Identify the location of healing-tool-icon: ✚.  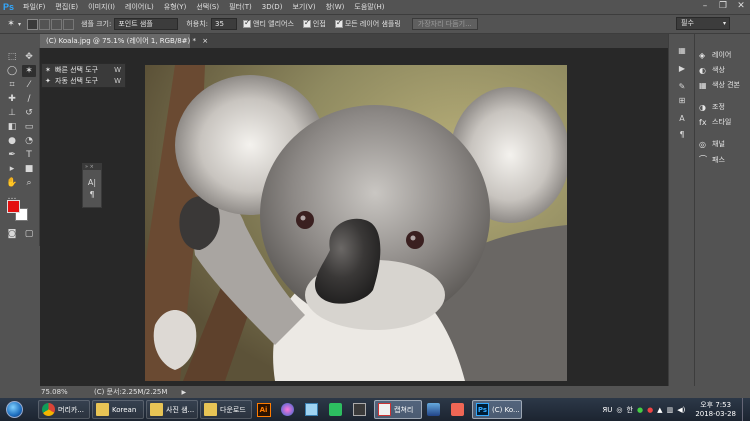
(12, 99).